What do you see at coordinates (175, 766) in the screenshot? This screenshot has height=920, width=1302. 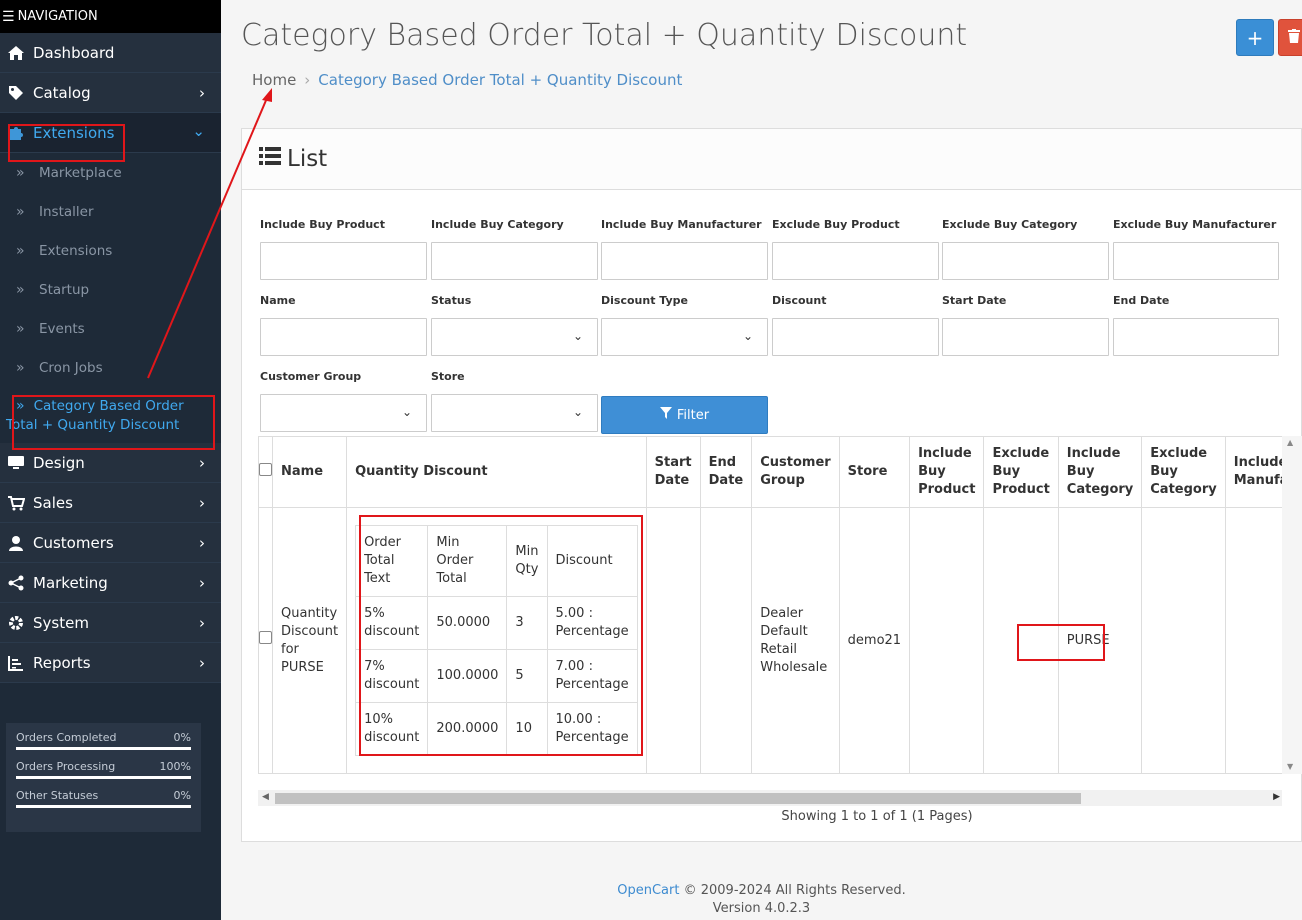 I see `stat-value: 100%` at bounding box center [175, 766].